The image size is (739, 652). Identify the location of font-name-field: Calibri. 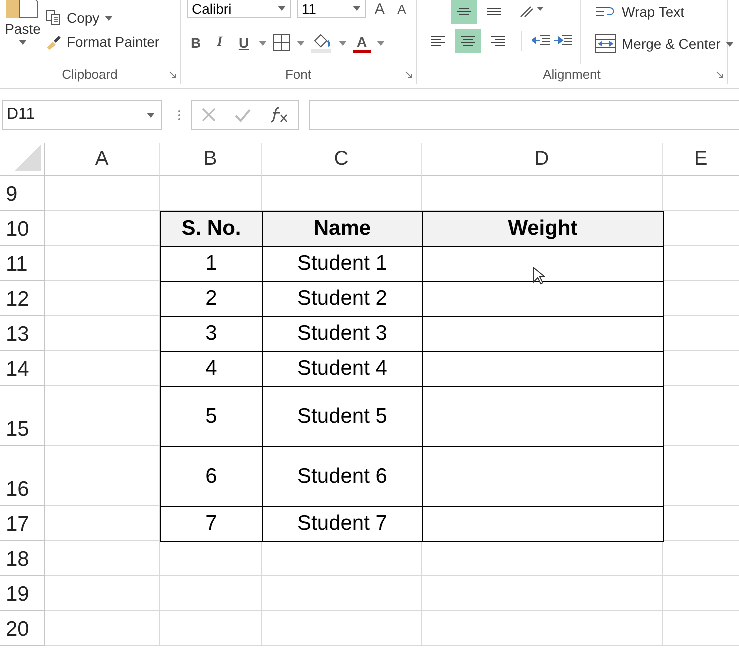
(239, 9).